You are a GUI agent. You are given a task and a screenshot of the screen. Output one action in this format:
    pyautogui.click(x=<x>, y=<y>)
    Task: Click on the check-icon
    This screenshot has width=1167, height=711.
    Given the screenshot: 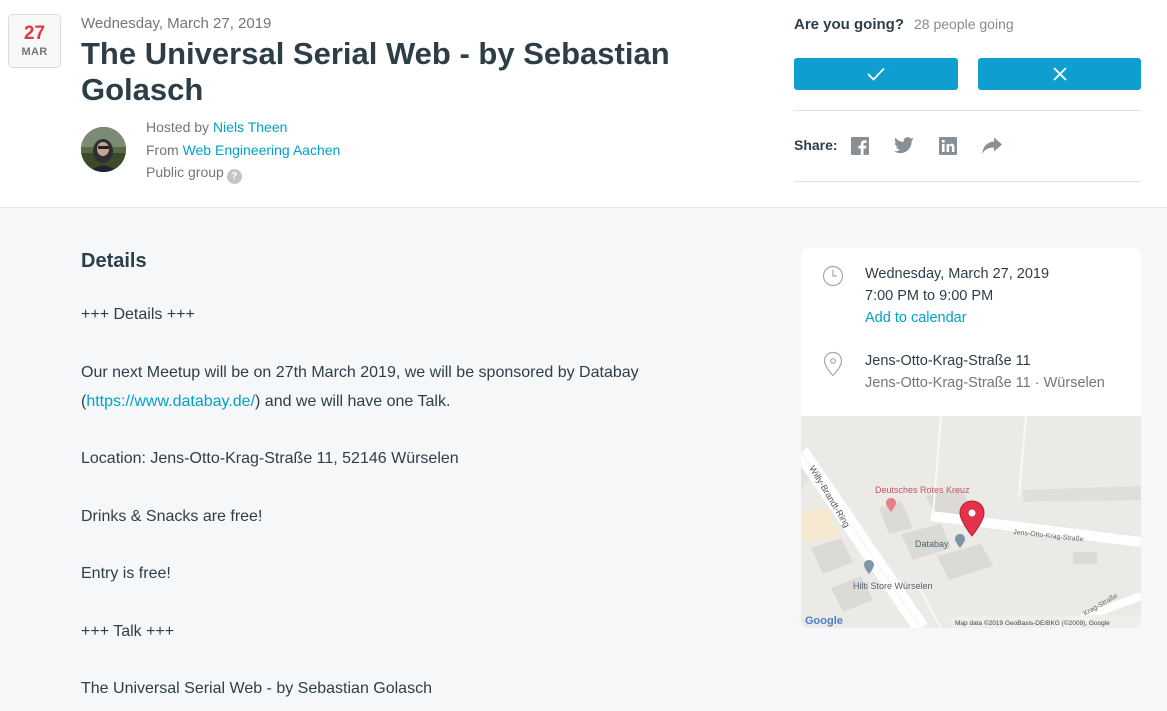 What is the action you would take?
    pyautogui.click(x=876, y=74)
    